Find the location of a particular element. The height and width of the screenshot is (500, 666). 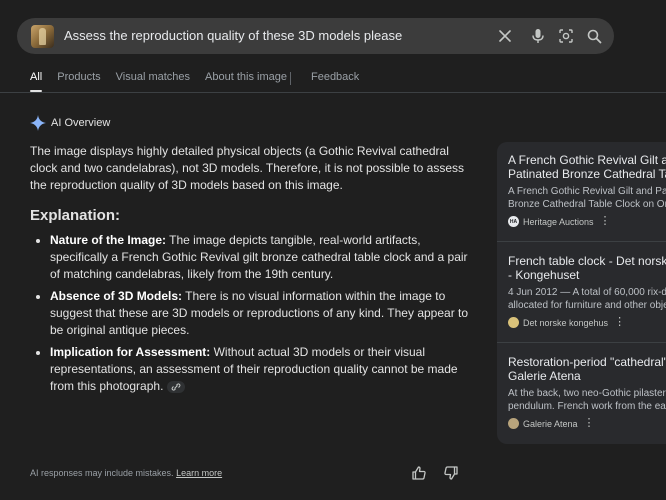

thumbs-down-icon is located at coordinates (451, 473).